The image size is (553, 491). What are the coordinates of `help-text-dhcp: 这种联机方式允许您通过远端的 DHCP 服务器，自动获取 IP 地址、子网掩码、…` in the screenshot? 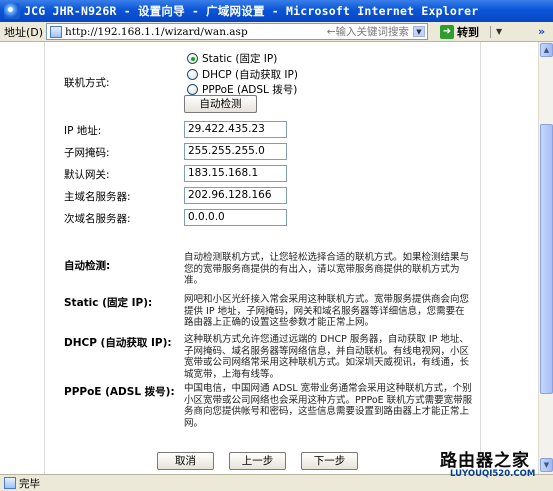 It's located at (327, 357).